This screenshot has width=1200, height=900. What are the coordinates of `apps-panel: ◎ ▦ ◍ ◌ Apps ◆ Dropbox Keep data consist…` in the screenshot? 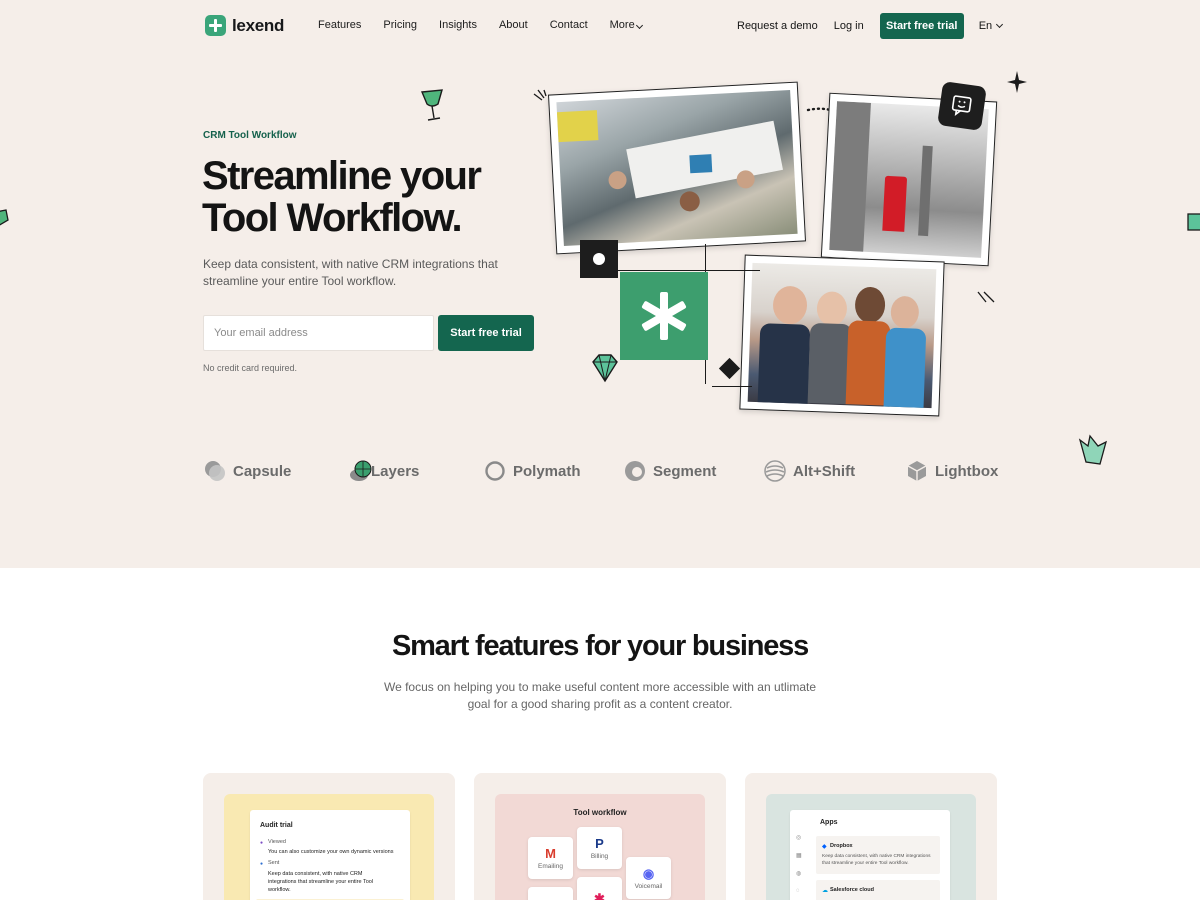 It's located at (870, 855).